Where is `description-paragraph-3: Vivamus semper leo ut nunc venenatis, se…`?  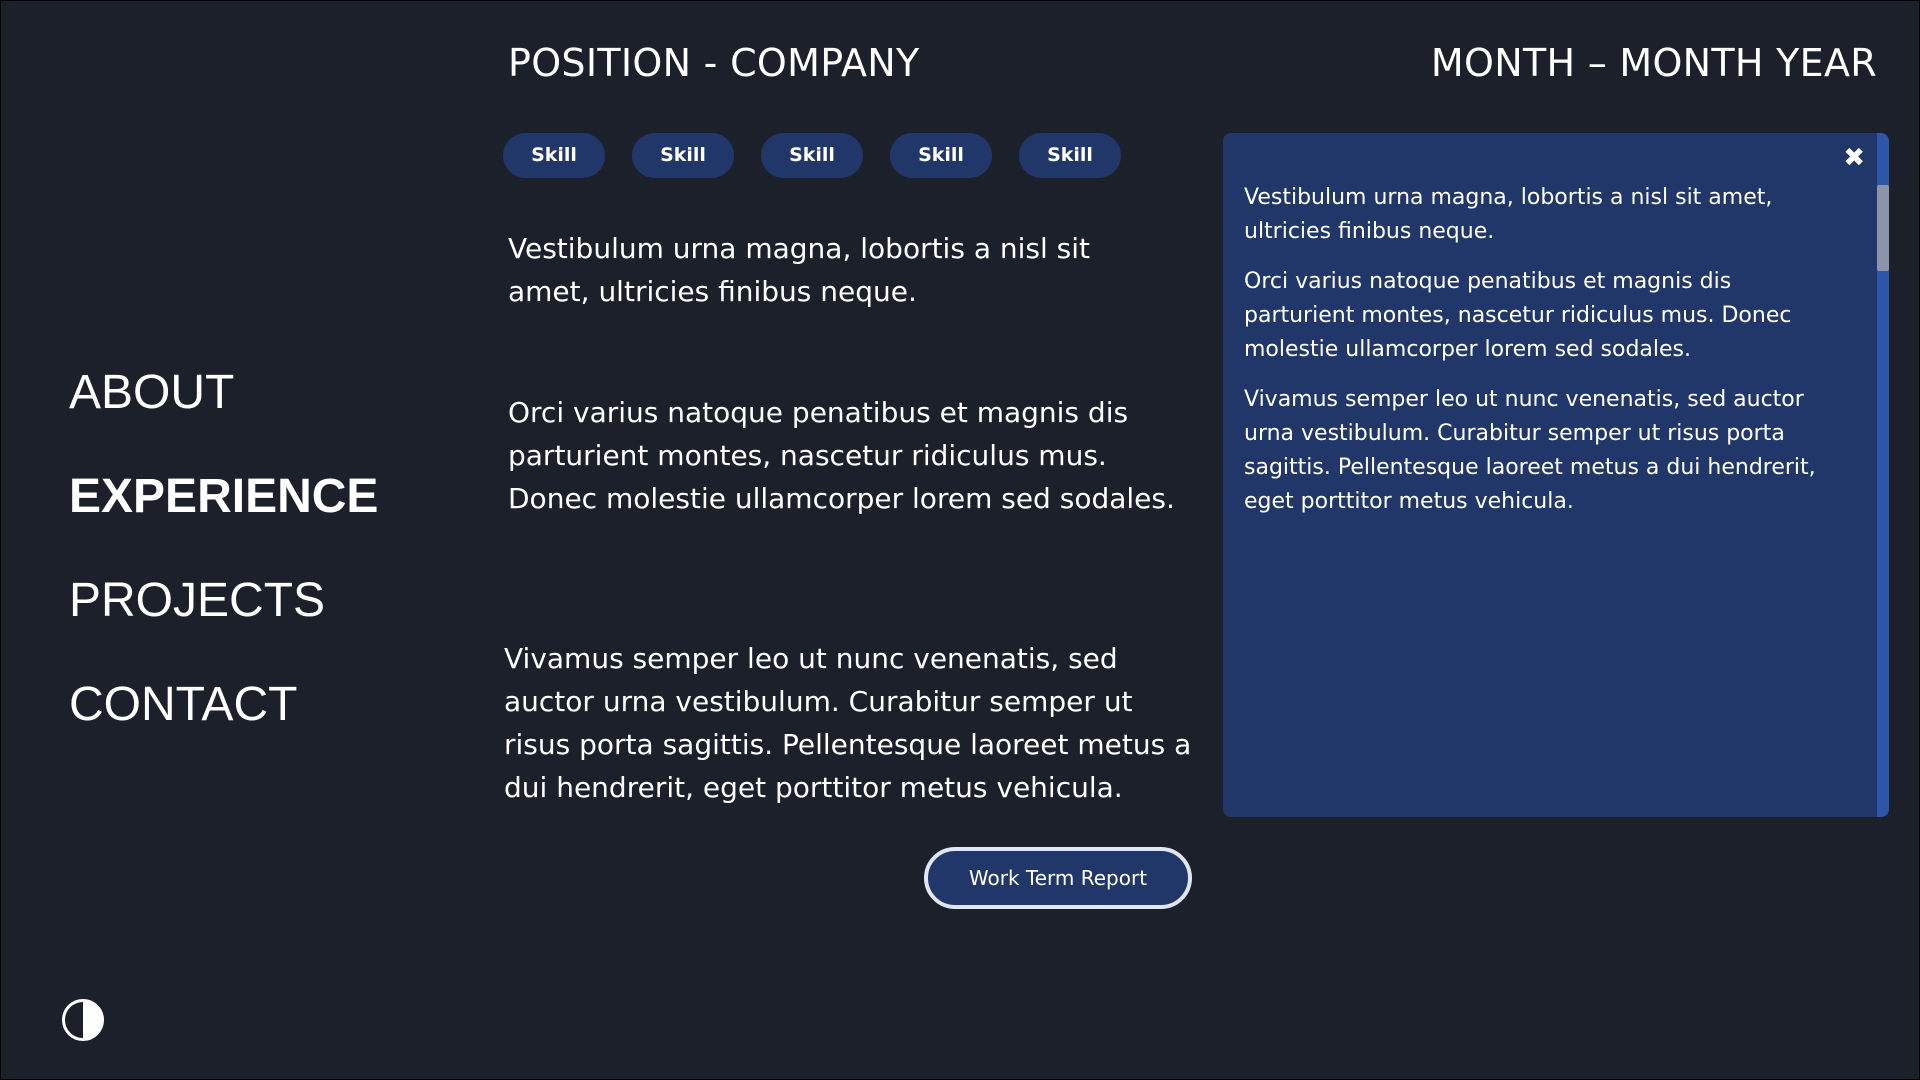 description-paragraph-3: Vivamus semper leo ut nunc venenatis, se… is located at coordinates (848, 723).